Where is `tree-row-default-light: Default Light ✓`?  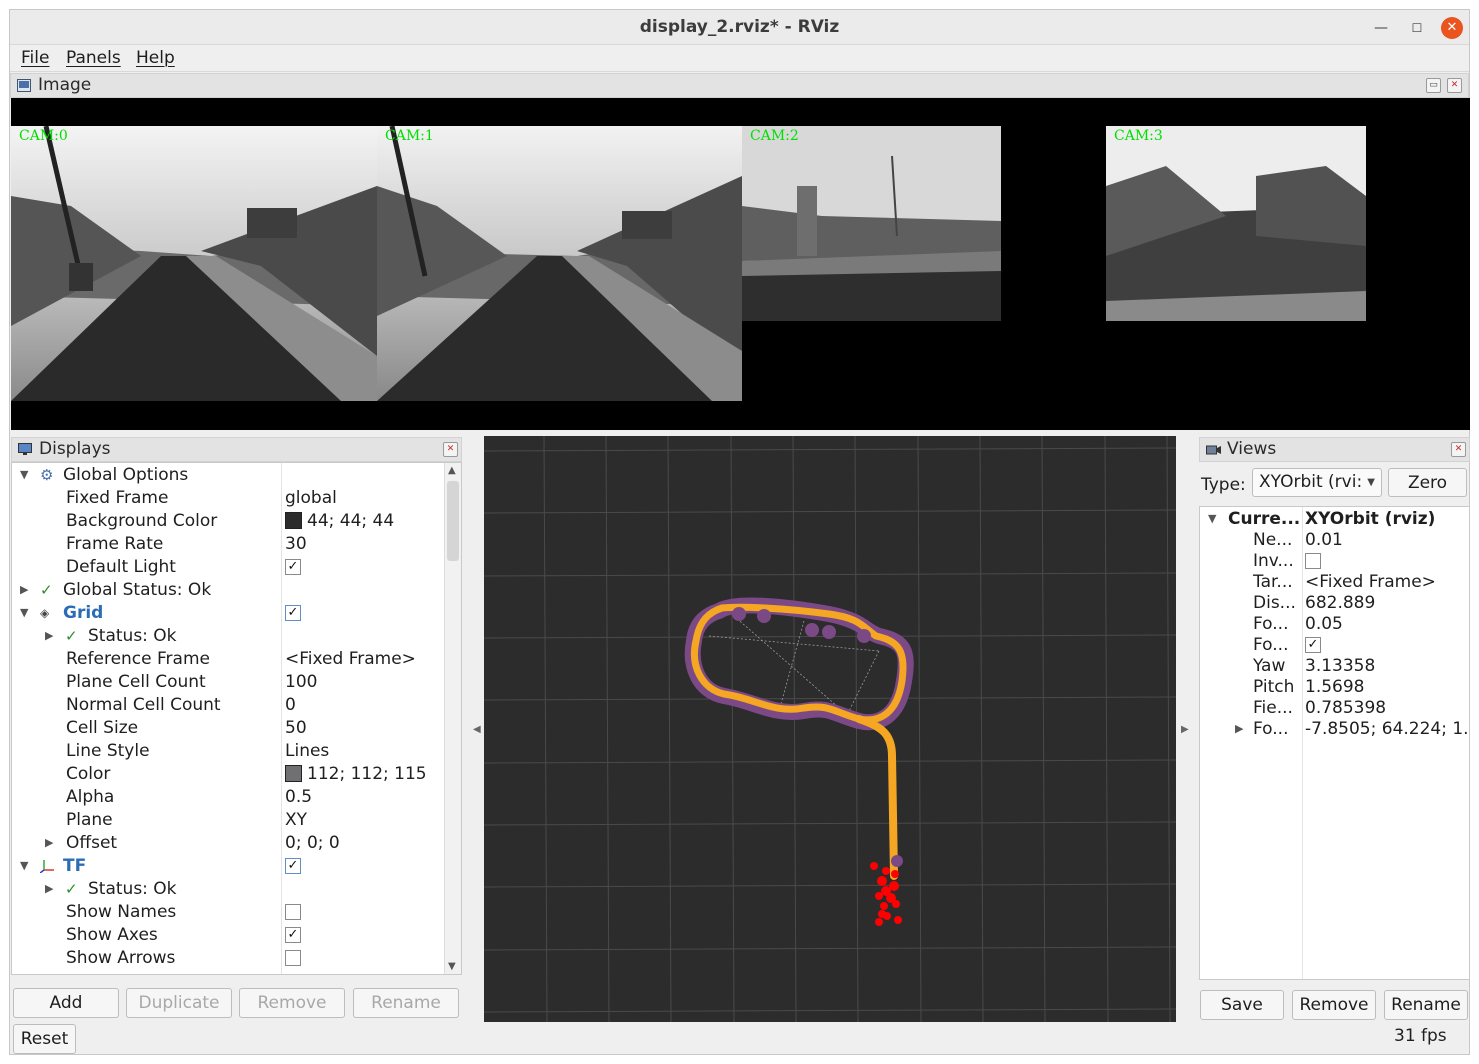 tree-row-default-light: Default Light ✓ is located at coordinates (227, 567).